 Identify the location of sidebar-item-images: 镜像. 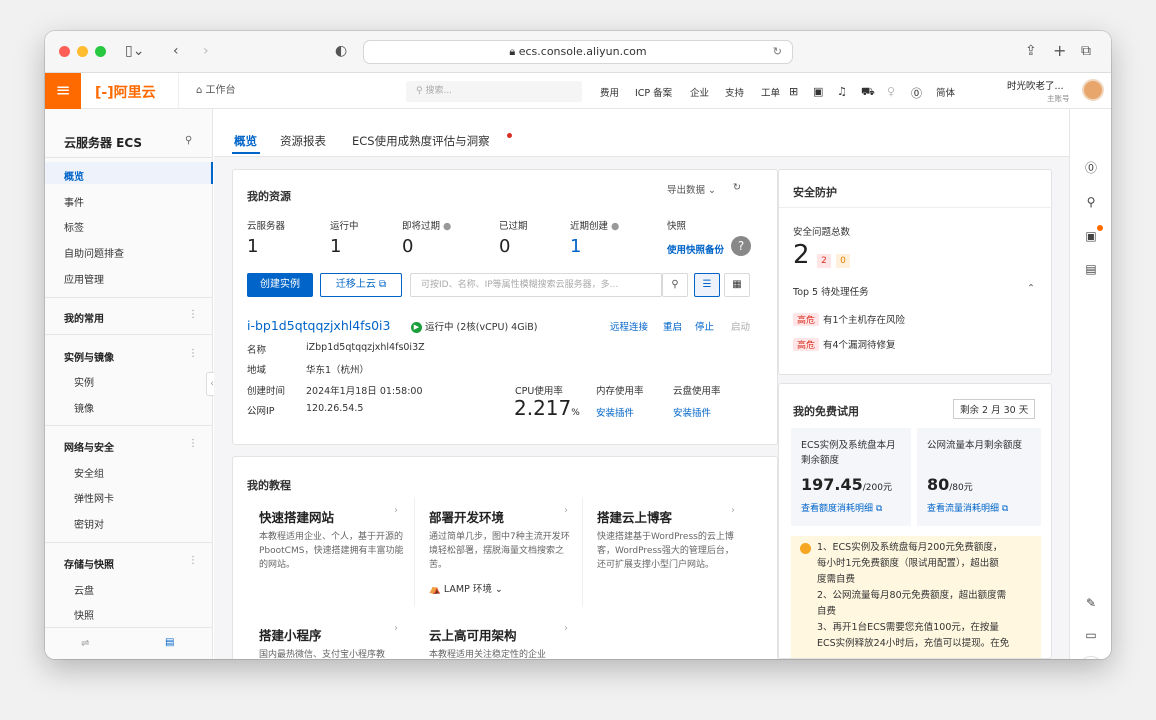
(84, 407).